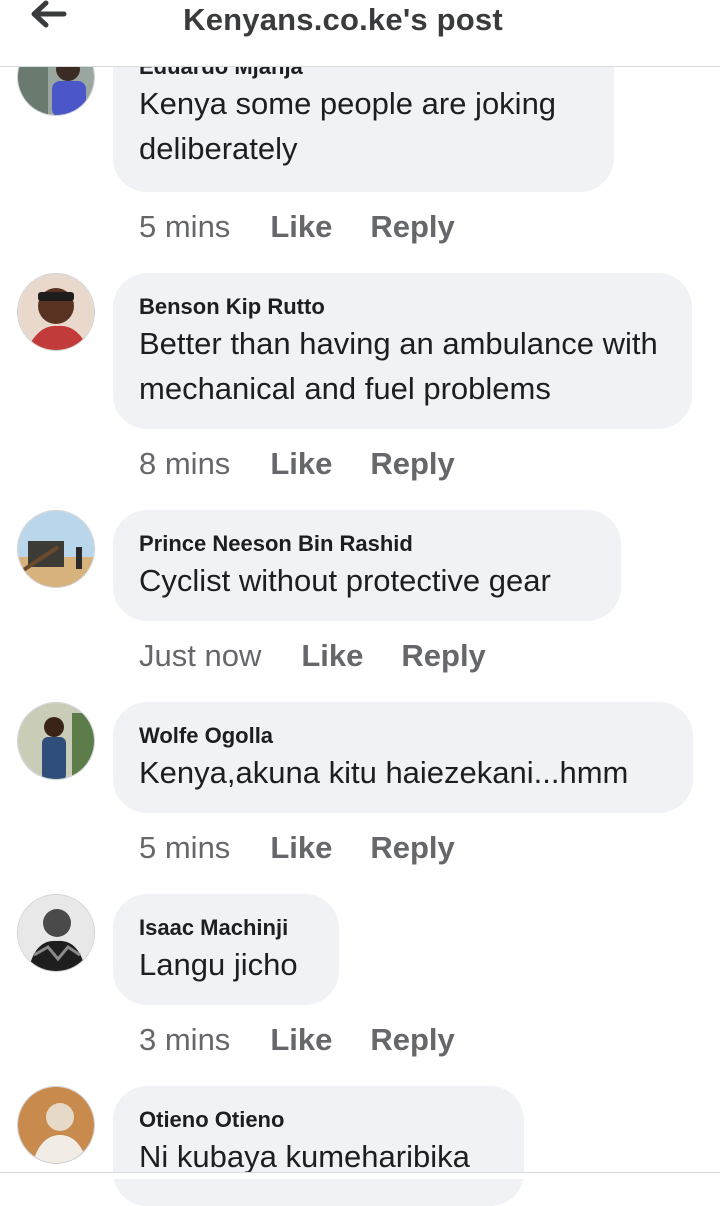 This screenshot has height=1206, width=720. Describe the element at coordinates (403, 736) in the screenshot. I see `comment-author: Wolfe Ogolla` at that location.